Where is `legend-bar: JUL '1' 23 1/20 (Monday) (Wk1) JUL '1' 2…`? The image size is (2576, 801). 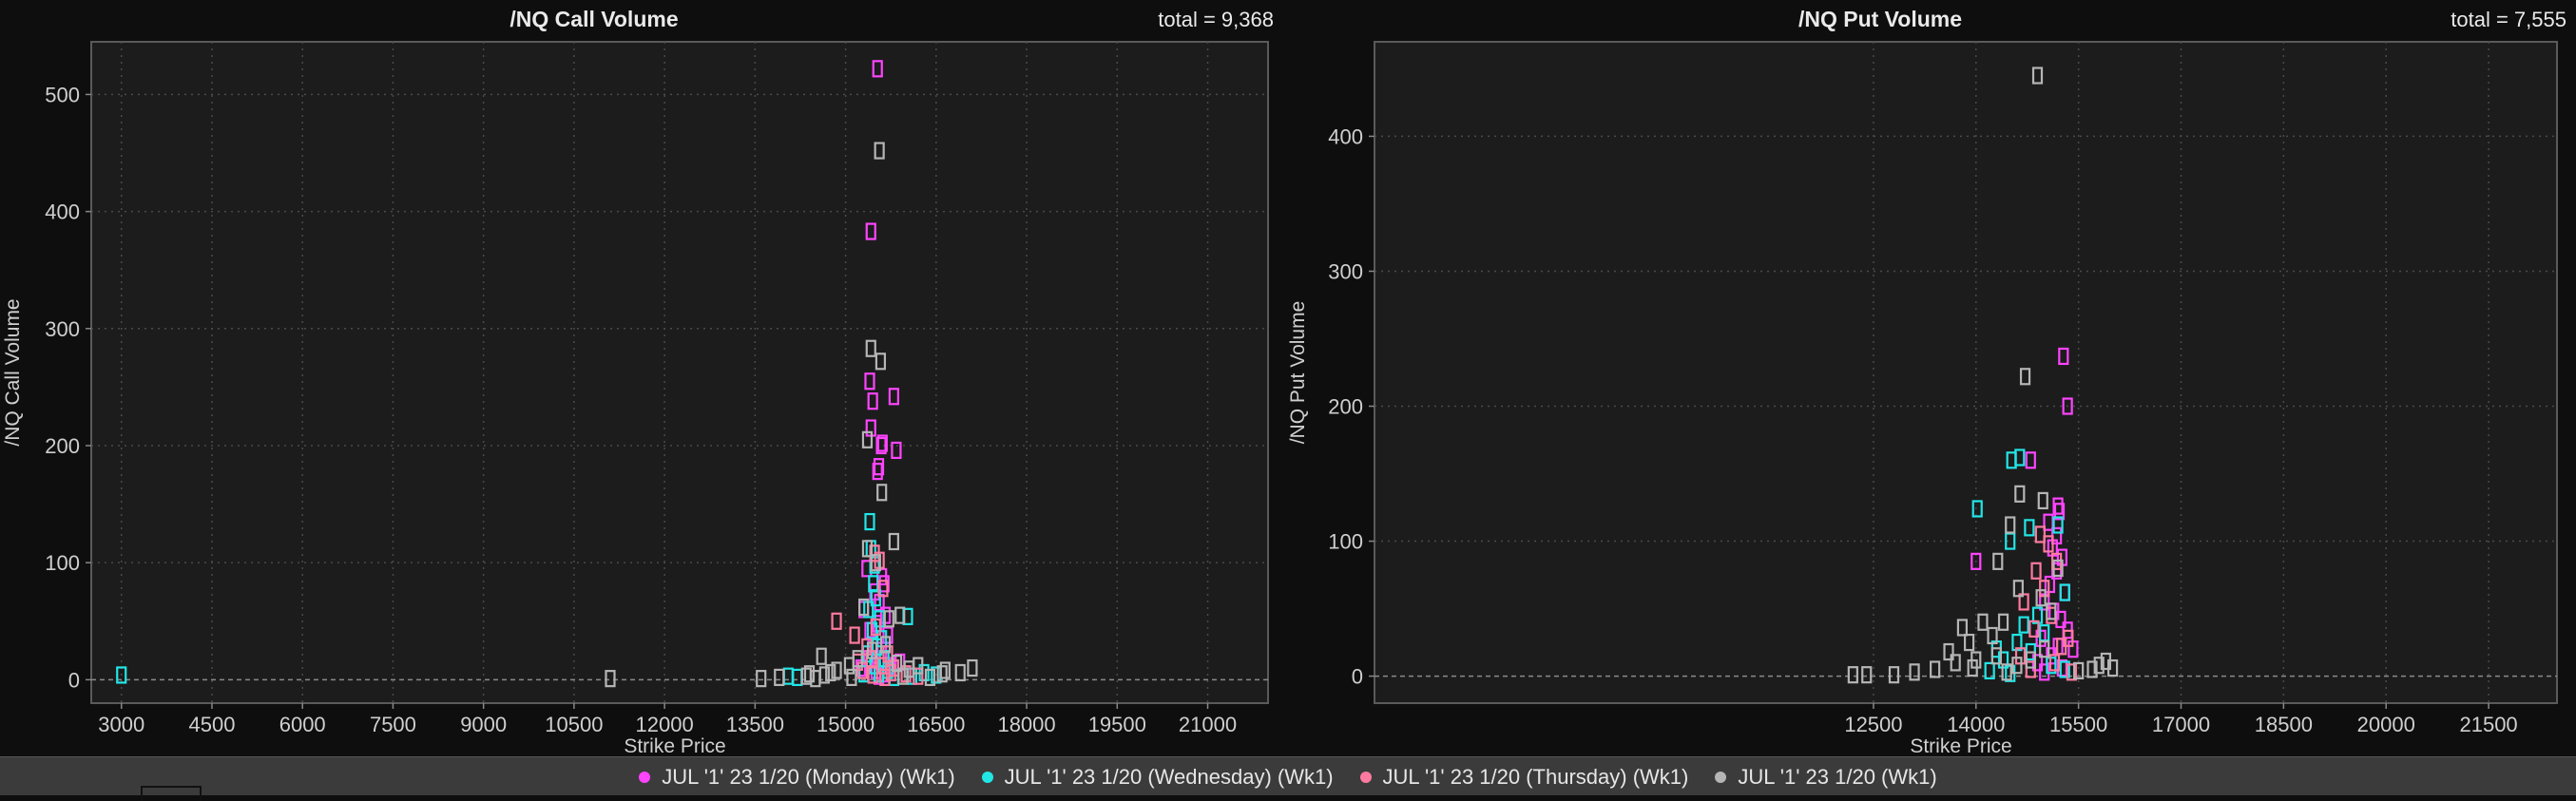 legend-bar: JUL '1' 23 1/20 (Monday) (Wk1) JUL '1' 2… is located at coordinates (1288, 778).